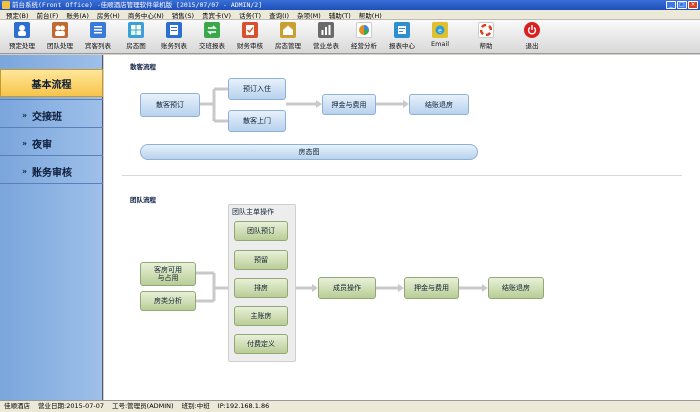 This screenshot has width=700, height=412. What do you see at coordinates (136, 46) in the screenshot?
I see `toolbar-label: 房态图` at bounding box center [136, 46].